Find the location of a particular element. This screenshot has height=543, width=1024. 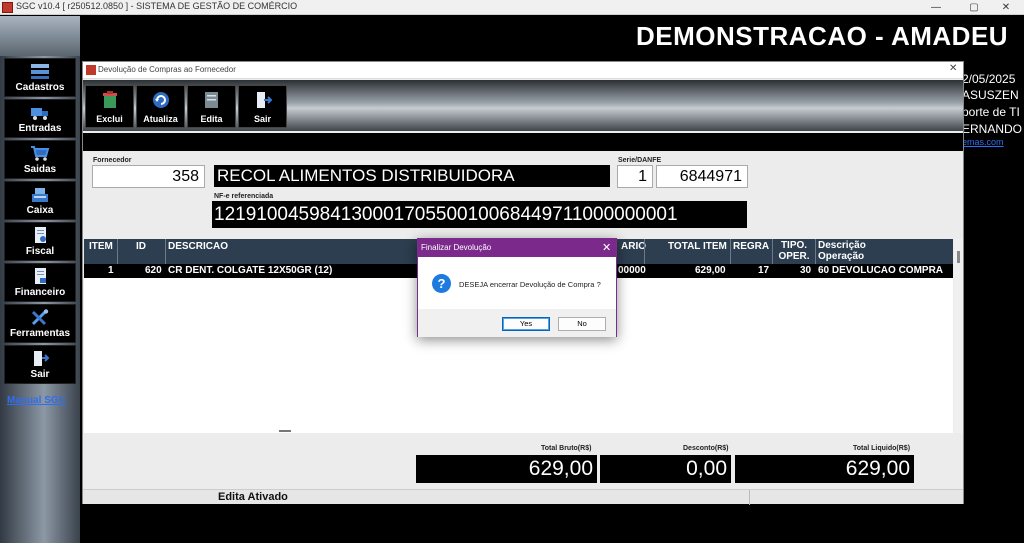

devolucao-close-button: ✕ is located at coordinates (953, 68).